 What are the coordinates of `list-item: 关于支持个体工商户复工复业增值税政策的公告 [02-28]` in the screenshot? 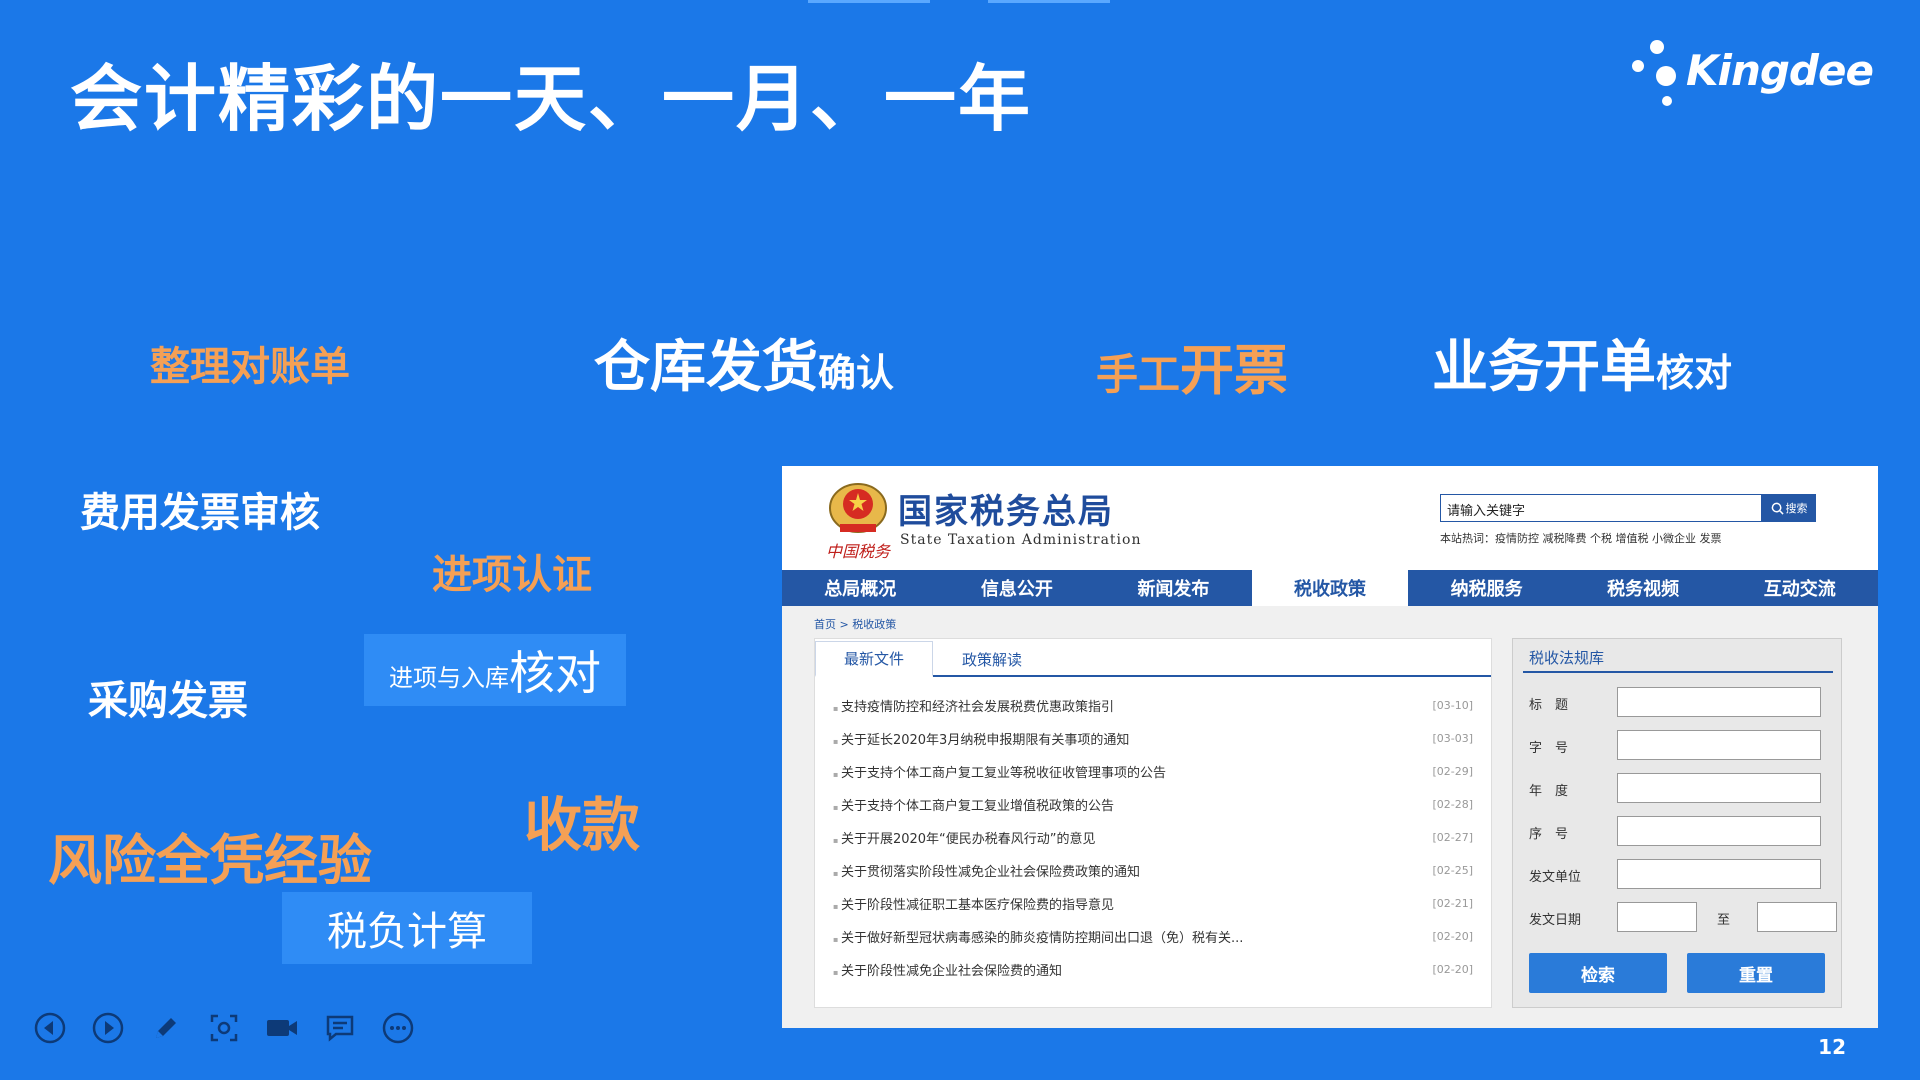 It's located at (1153, 804).